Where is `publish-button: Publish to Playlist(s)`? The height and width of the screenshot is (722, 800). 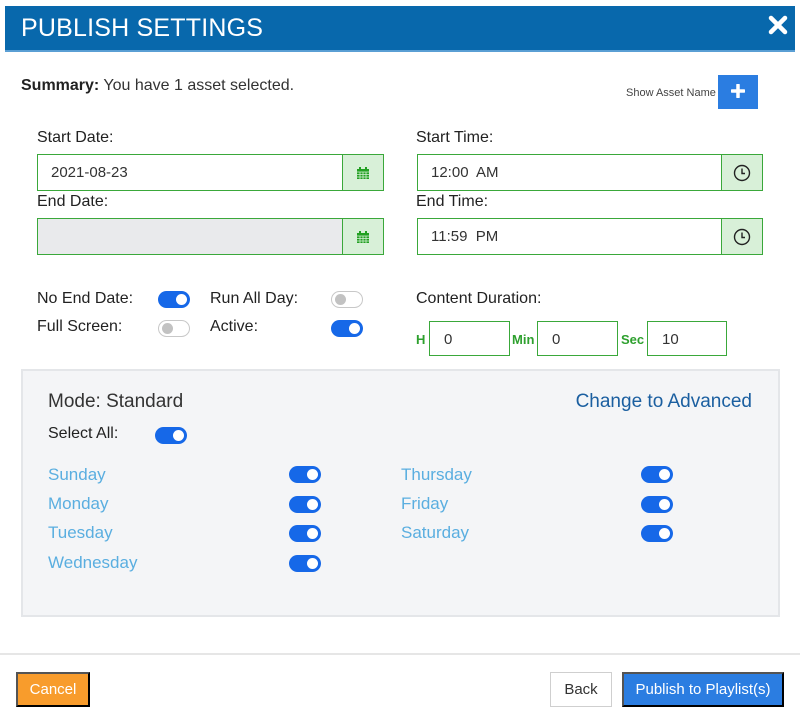
publish-button: Publish to Playlist(s) is located at coordinates (703, 689).